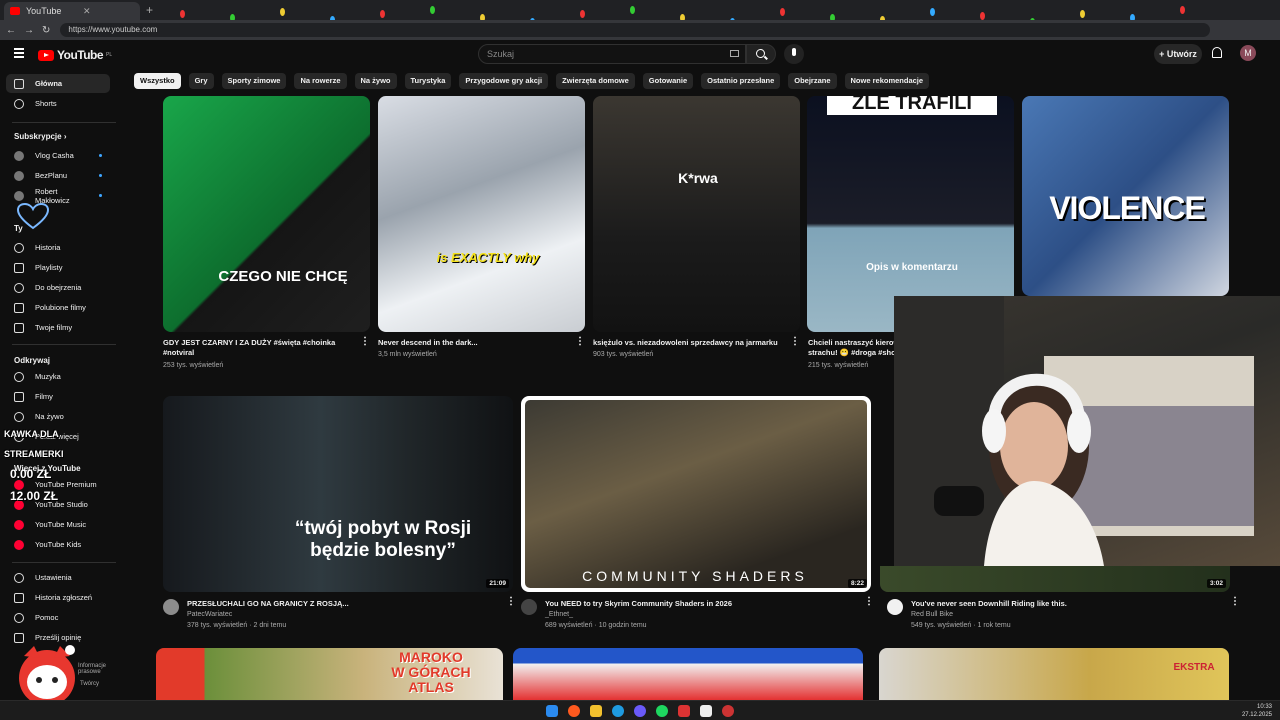 The height and width of the screenshot is (720, 1280). Describe the element at coordinates (58, 617) in the screenshot. I see `sidebar-item-help: Pomoc` at that location.